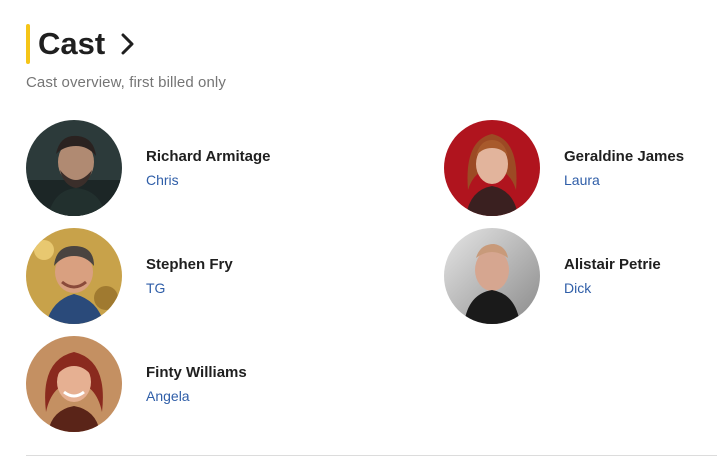 The width and height of the screenshot is (717, 462). Describe the element at coordinates (189, 288) in the screenshot. I see `character-name: TG` at that location.